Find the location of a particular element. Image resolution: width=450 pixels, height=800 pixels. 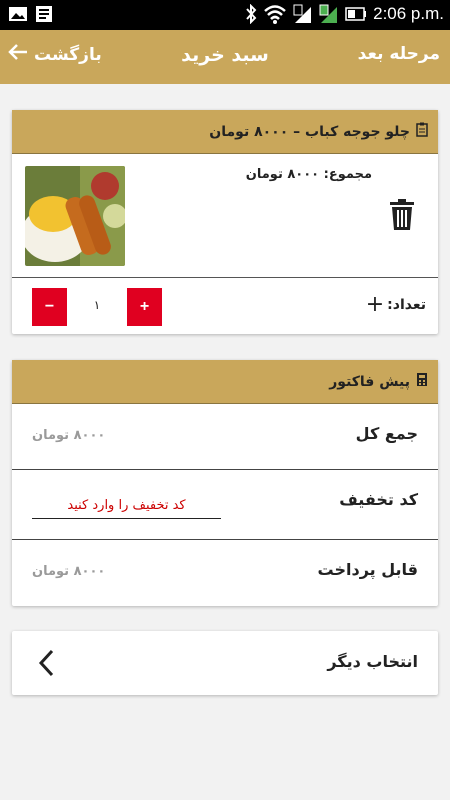

plus-icon: + is located at coordinates (375, 304).